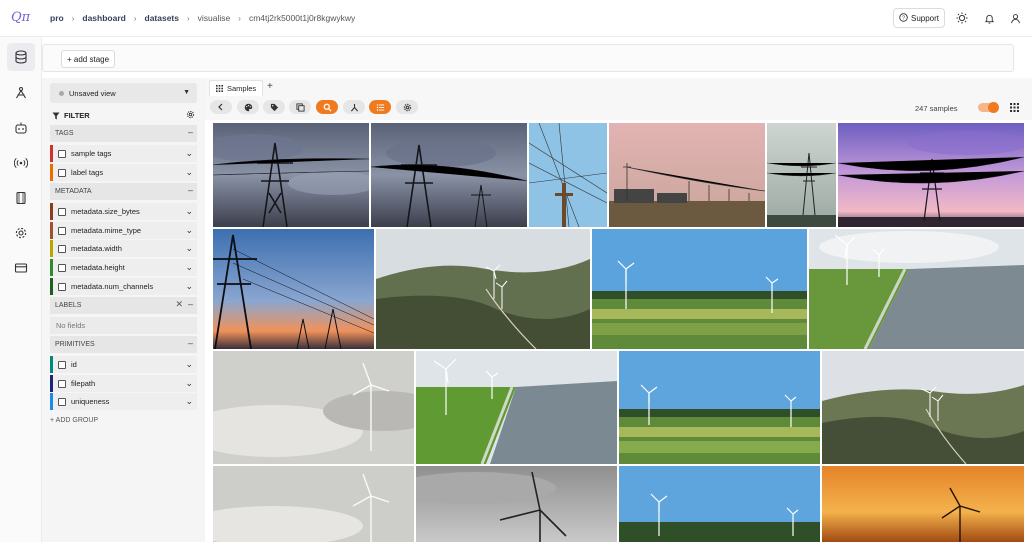 Image resolution: width=1032 pixels, height=542 pixels. I want to click on patches-button, so click(300, 107).